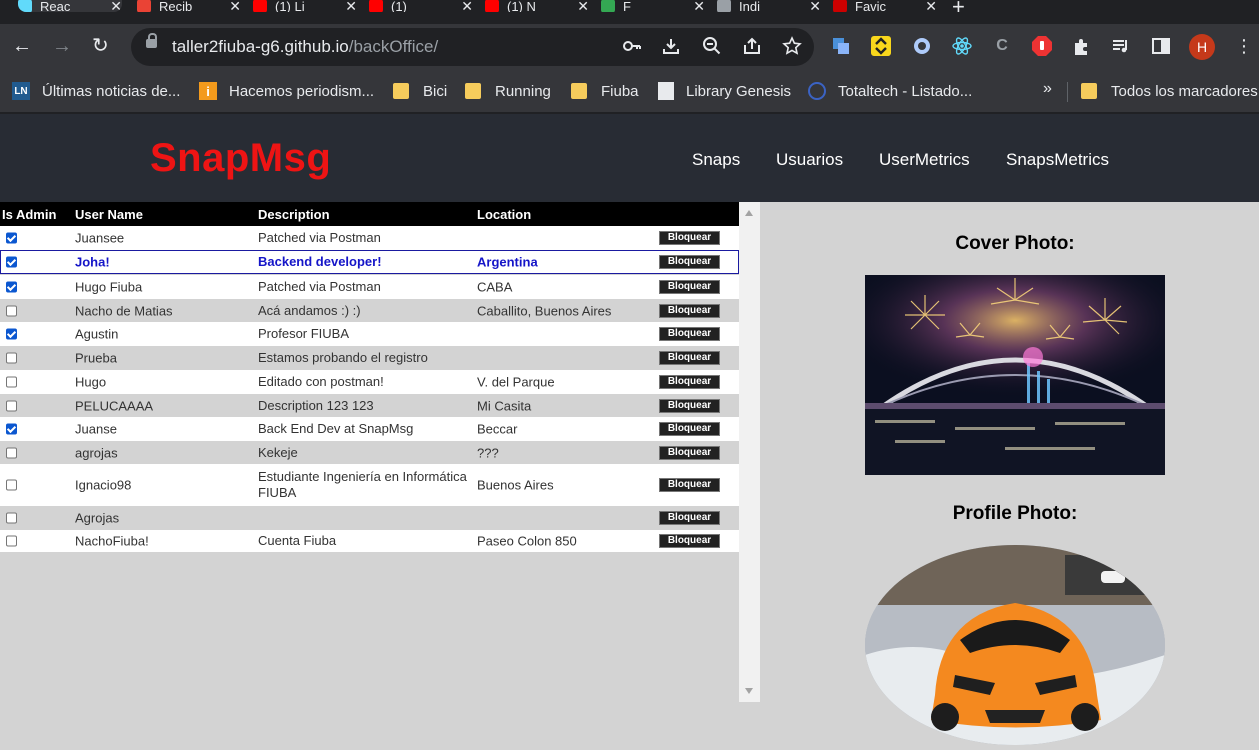  I want to click on location-cell: Beccar, so click(497, 429).